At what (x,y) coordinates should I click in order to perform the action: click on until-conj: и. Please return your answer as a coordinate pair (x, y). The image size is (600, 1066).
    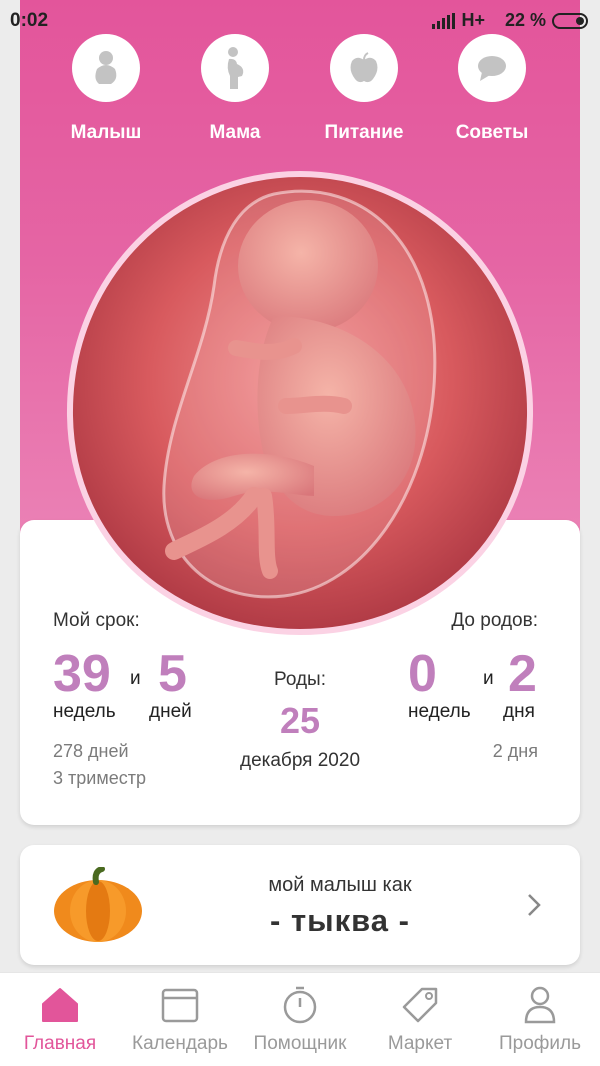
    Looking at the image, I should click on (488, 678).